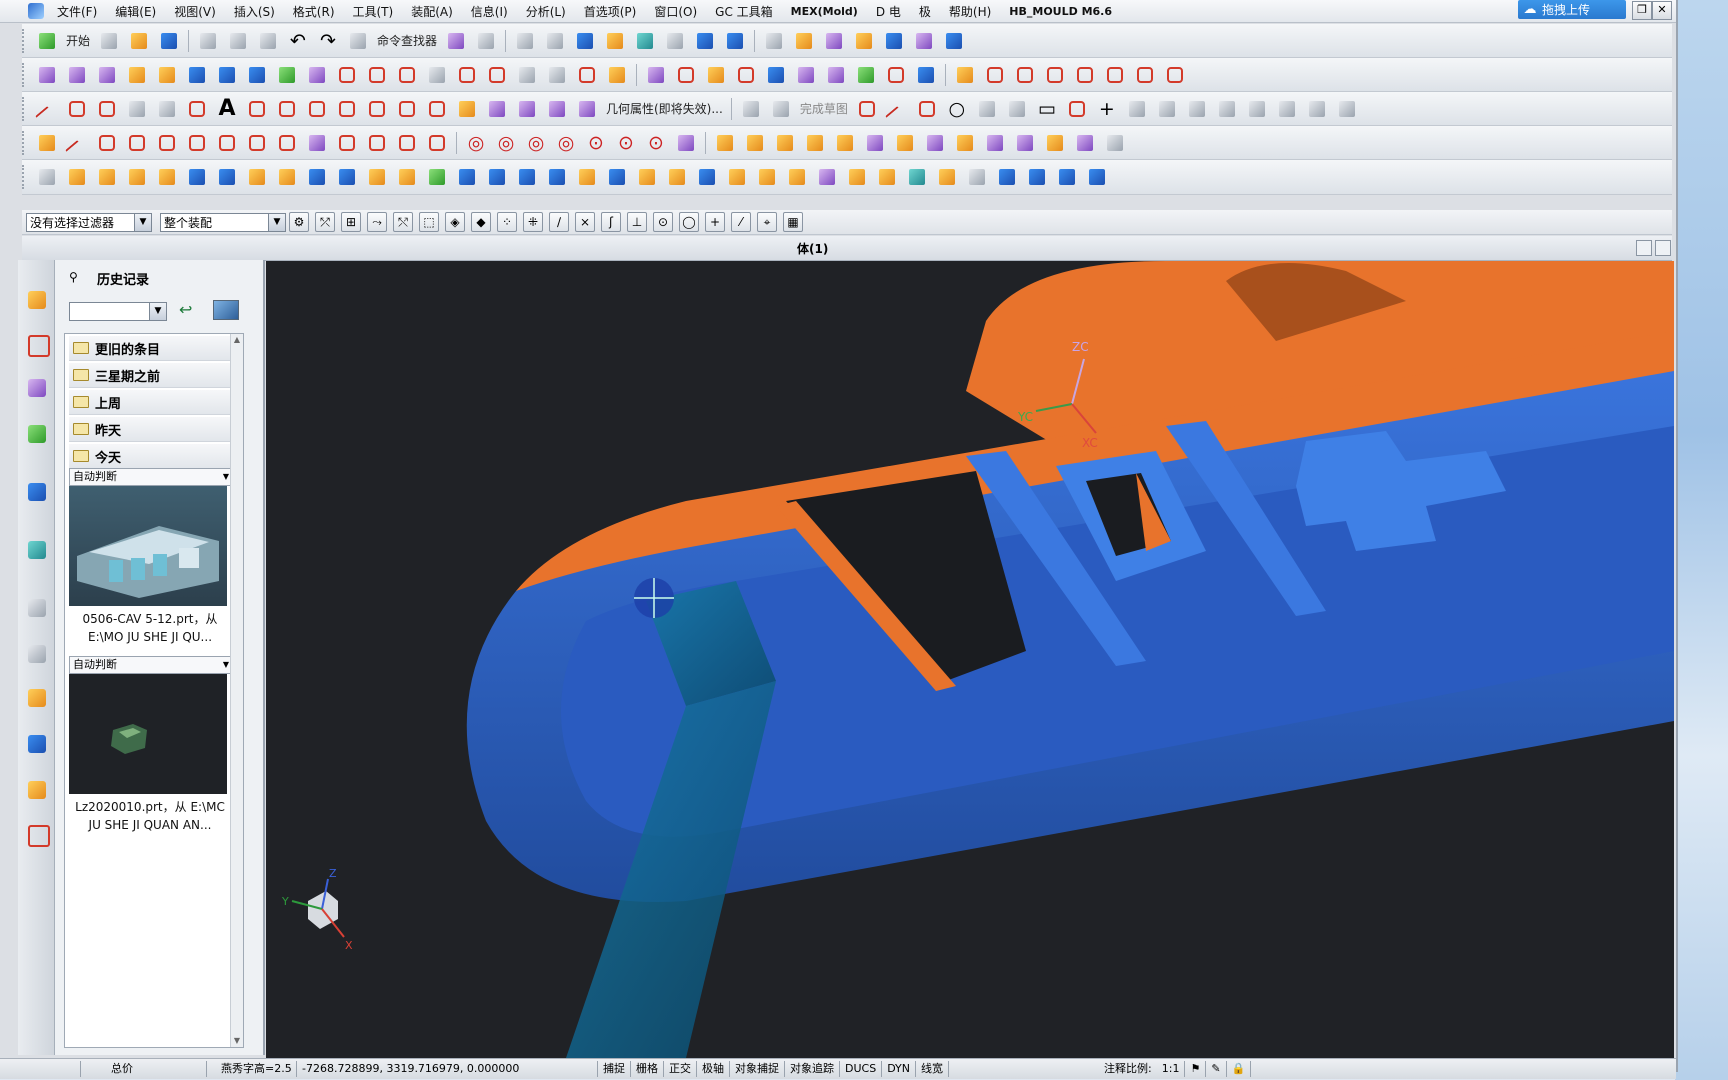 This screenshot has width=1728, height=1080. What do you see at coordinates (566, 143) in the screenshot?
I see `circle-radius-icon: ◎` at bounding box center [566, 143].